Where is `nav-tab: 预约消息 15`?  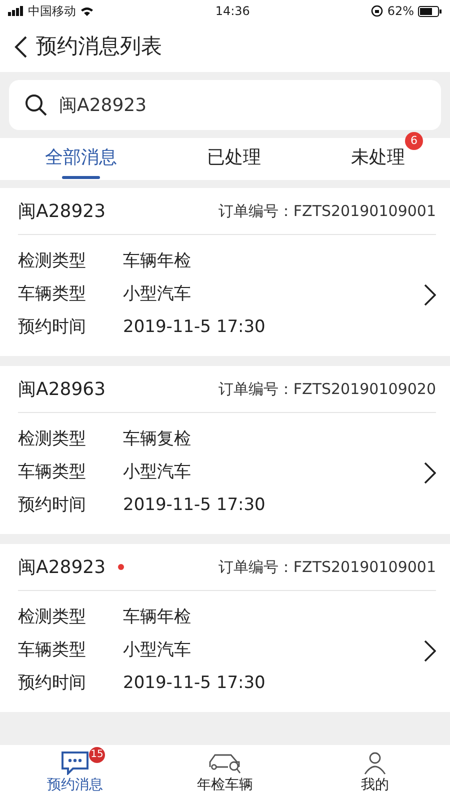
nav-tab: 预约消息 15 is located at coordinates (75, 772).